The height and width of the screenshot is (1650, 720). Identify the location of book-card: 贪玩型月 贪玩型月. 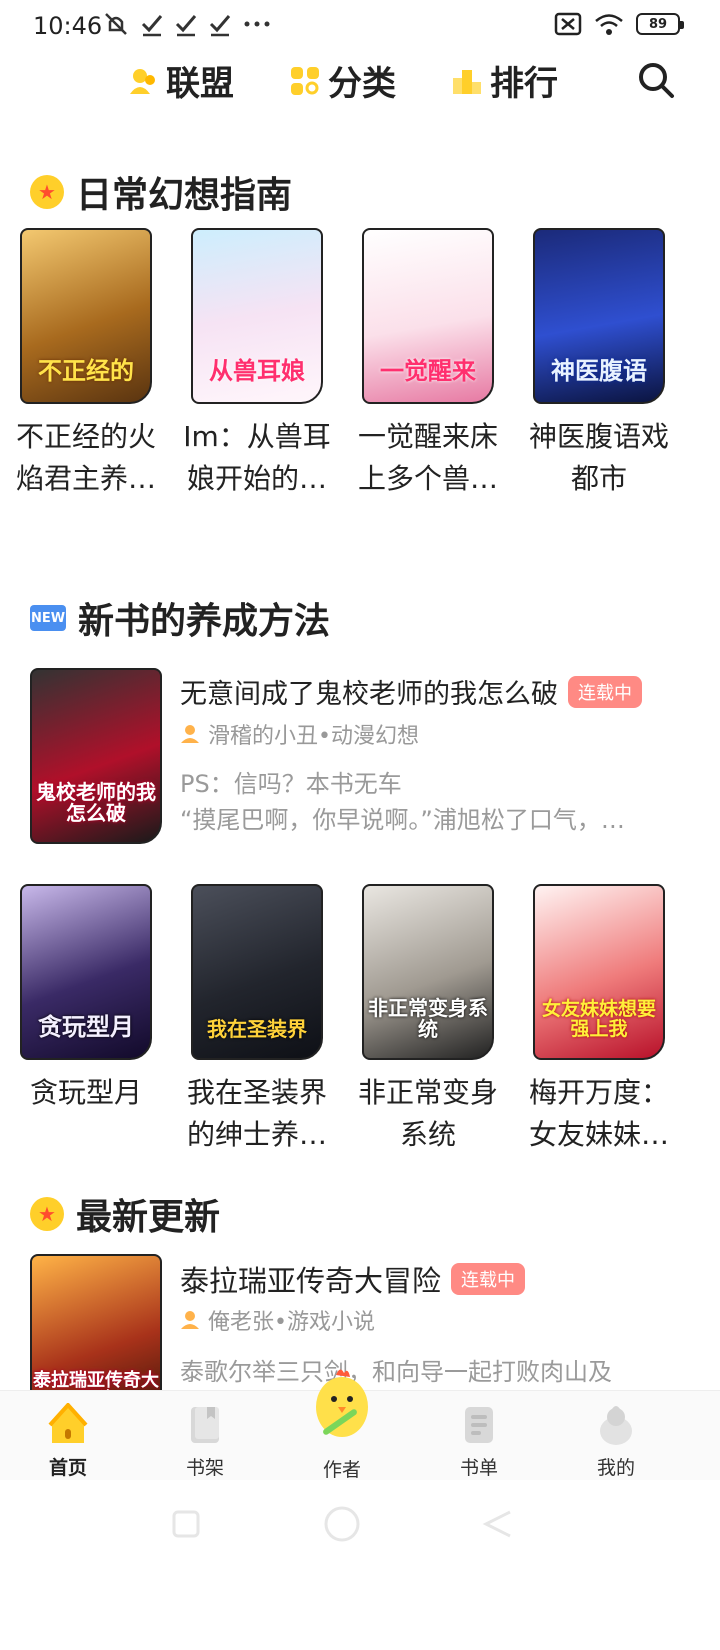
(85, 1024).